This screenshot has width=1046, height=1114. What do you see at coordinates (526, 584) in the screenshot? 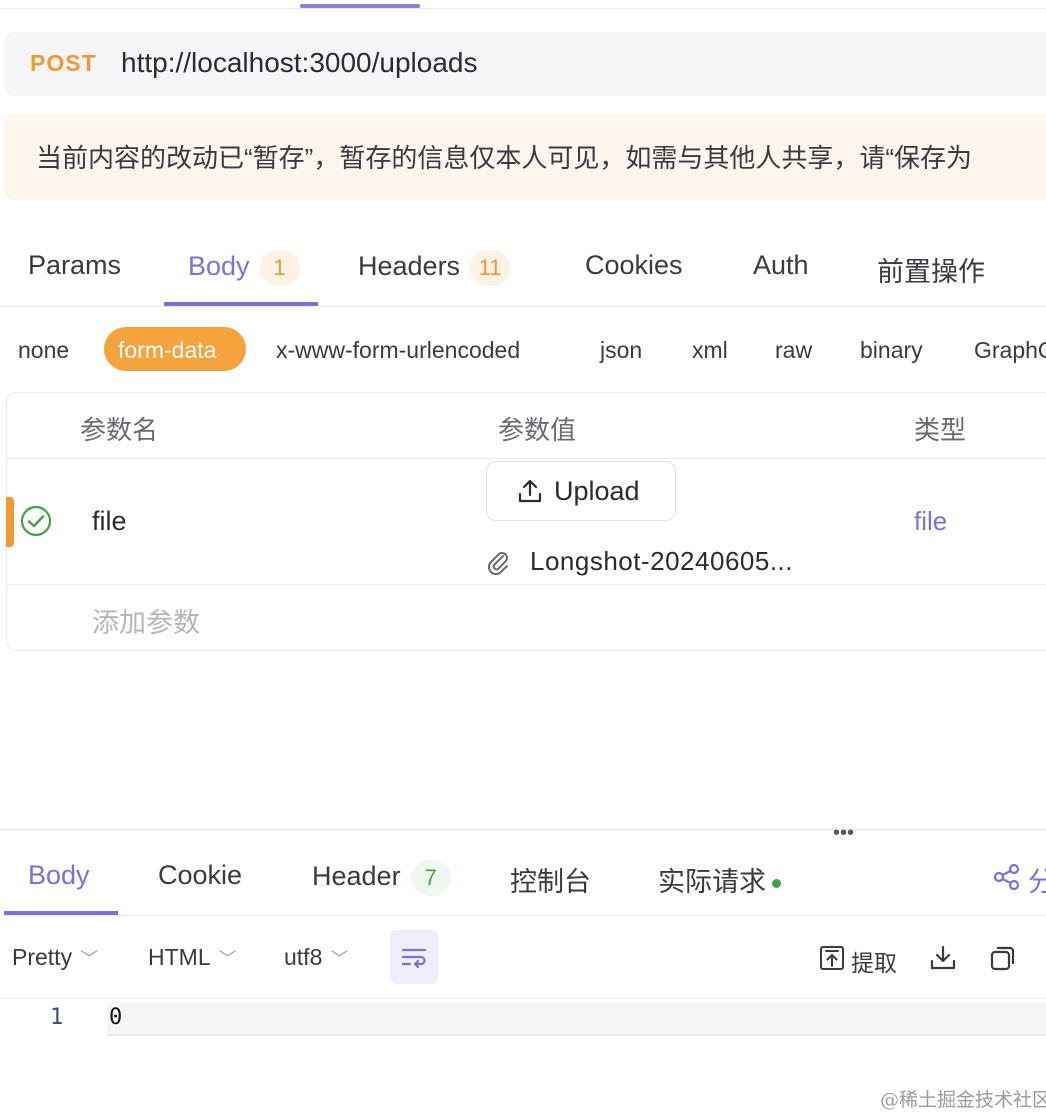
I see `row-divider` at bounding box center [526, 584].